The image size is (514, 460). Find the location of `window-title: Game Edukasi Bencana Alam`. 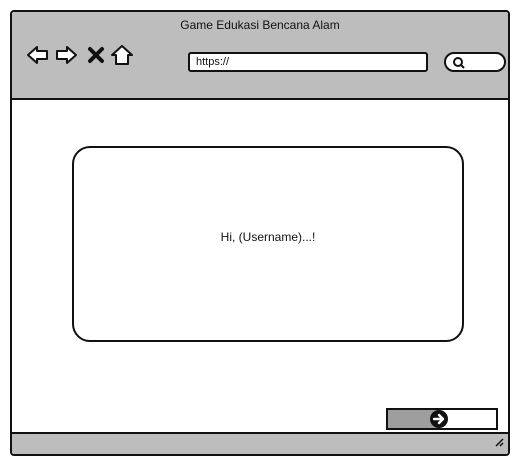

window-title: Game Edukasi Bencana Alam is located at coordinates (260, 25).